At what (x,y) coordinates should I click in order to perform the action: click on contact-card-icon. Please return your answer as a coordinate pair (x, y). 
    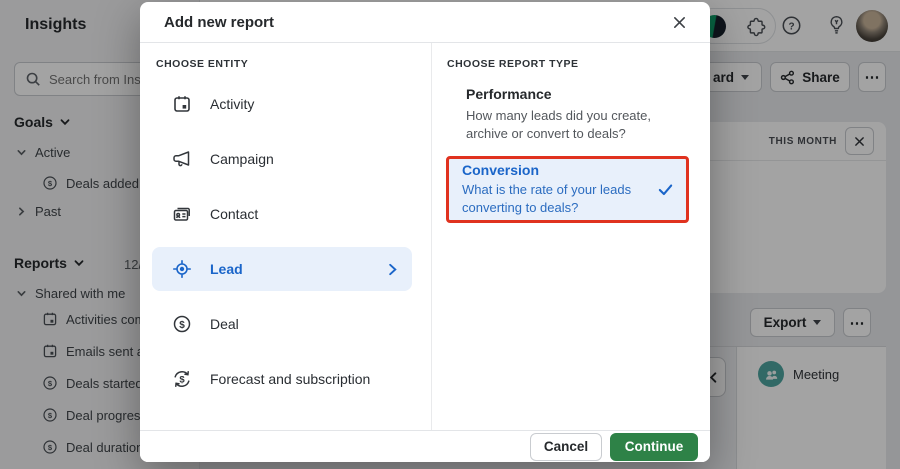
    Looking at the image, I should click on (182, 214).